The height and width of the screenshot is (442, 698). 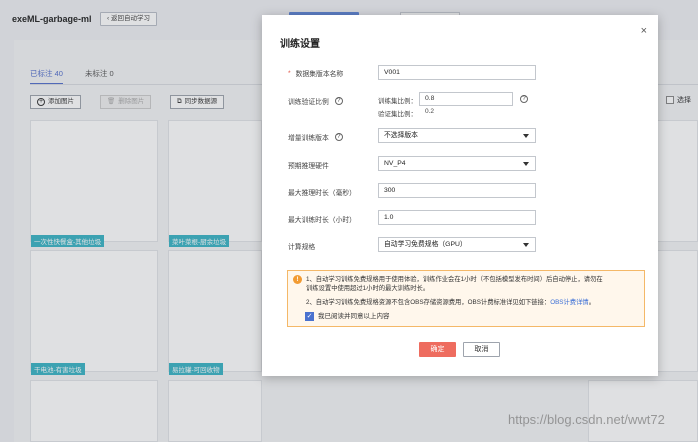 What do you see at coordinates (569, 302) in the screenshot?
I see `obs-billing-link: OBS计费详情` at bounding box center [569, 302].